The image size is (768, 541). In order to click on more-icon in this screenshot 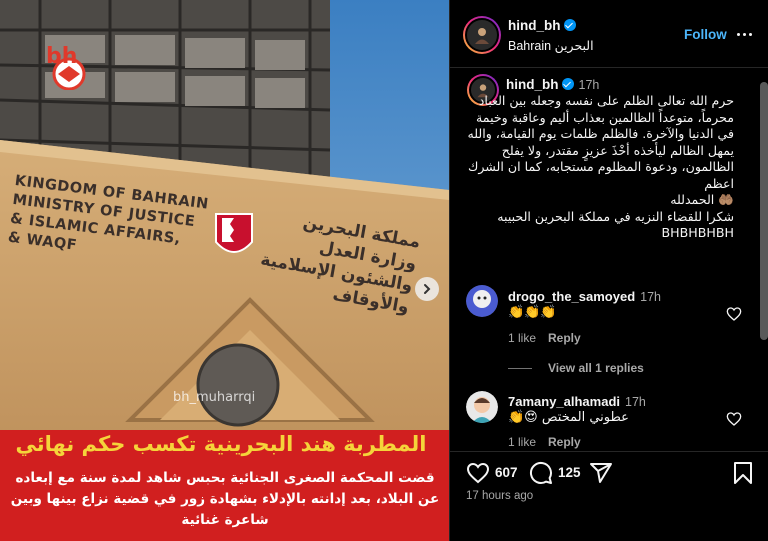, I will do `click(744, 34)`.